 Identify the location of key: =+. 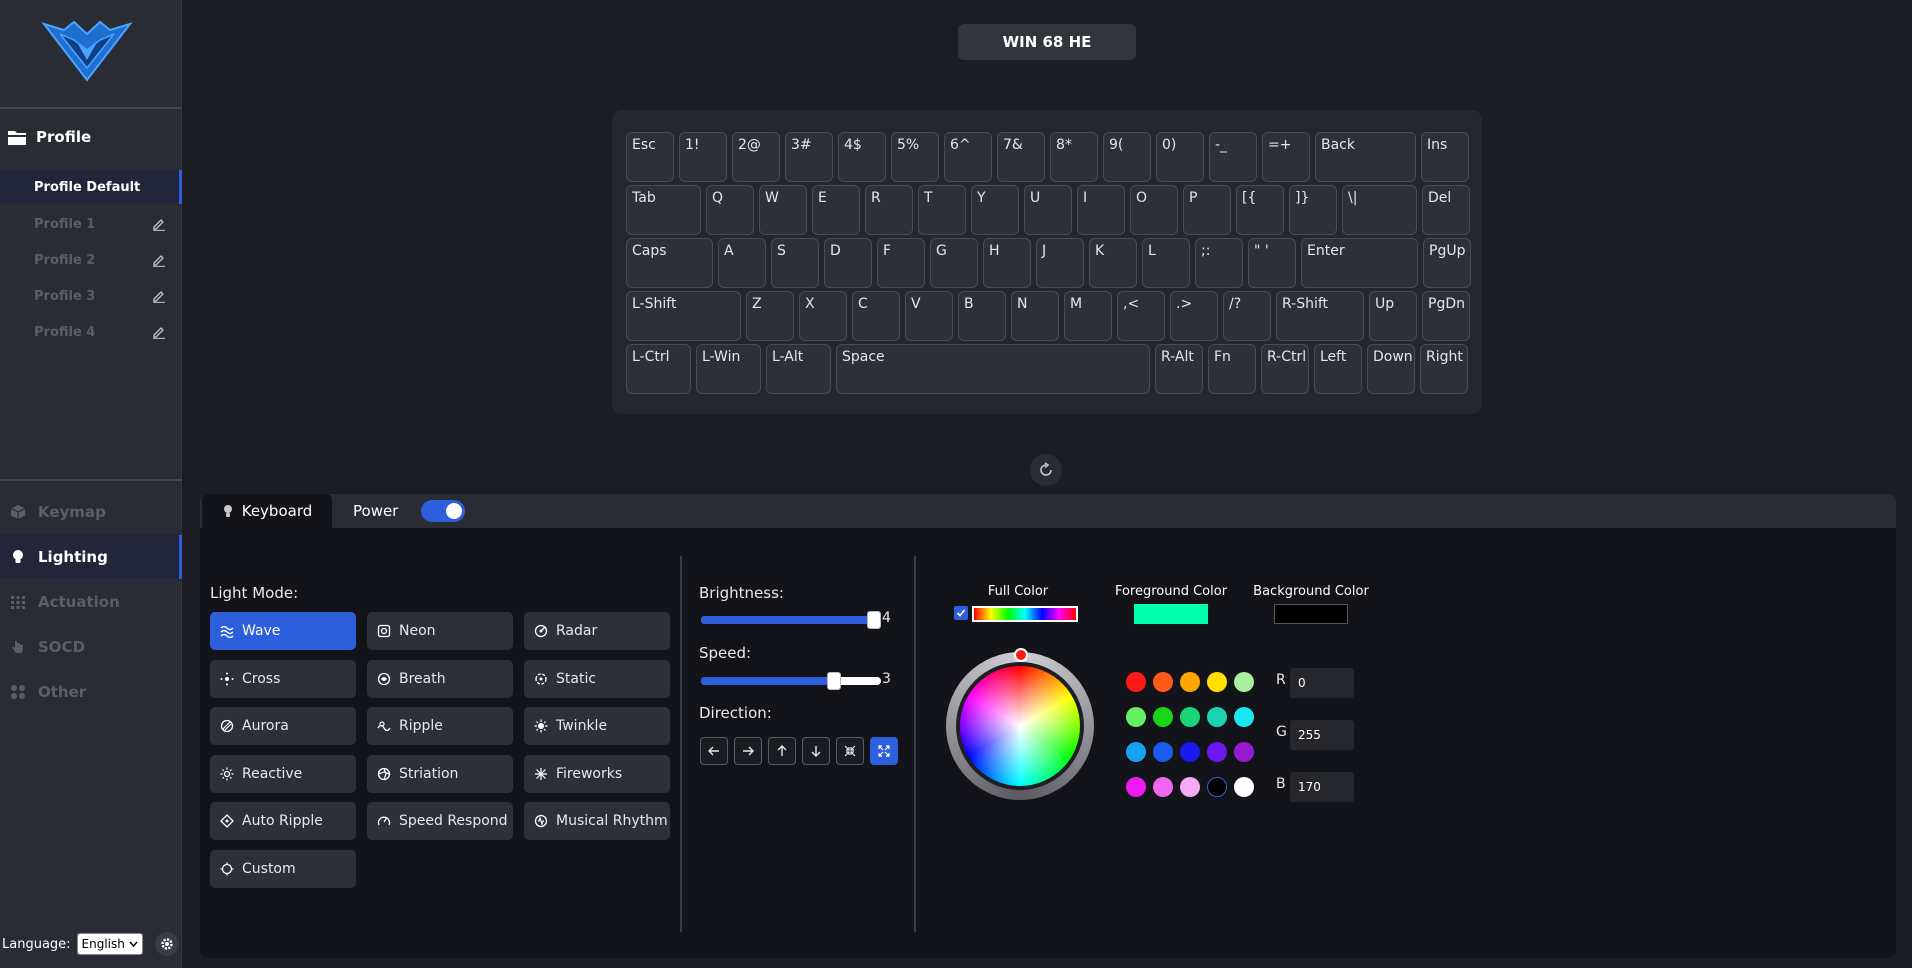
(1286, 157).